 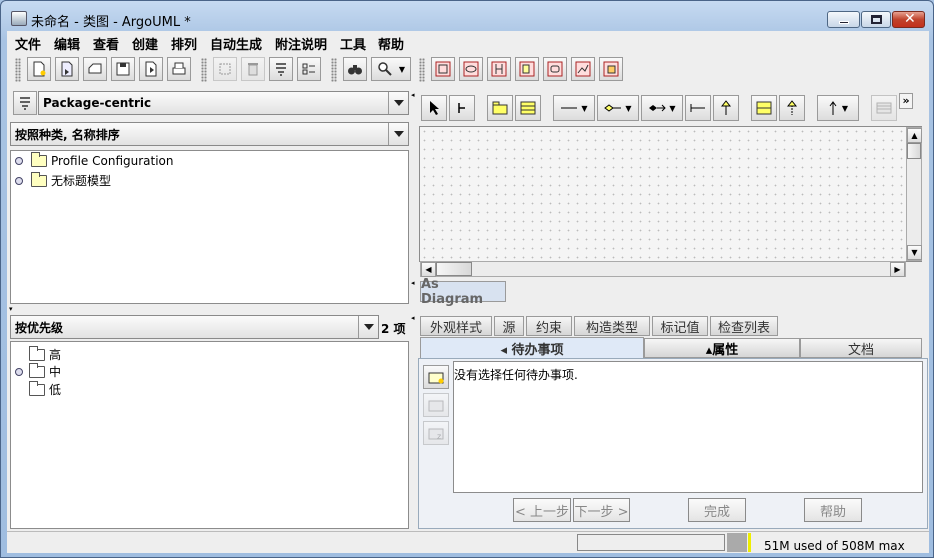 I want to click on perspective-select: Package-centric, so click(x=223, y=103).